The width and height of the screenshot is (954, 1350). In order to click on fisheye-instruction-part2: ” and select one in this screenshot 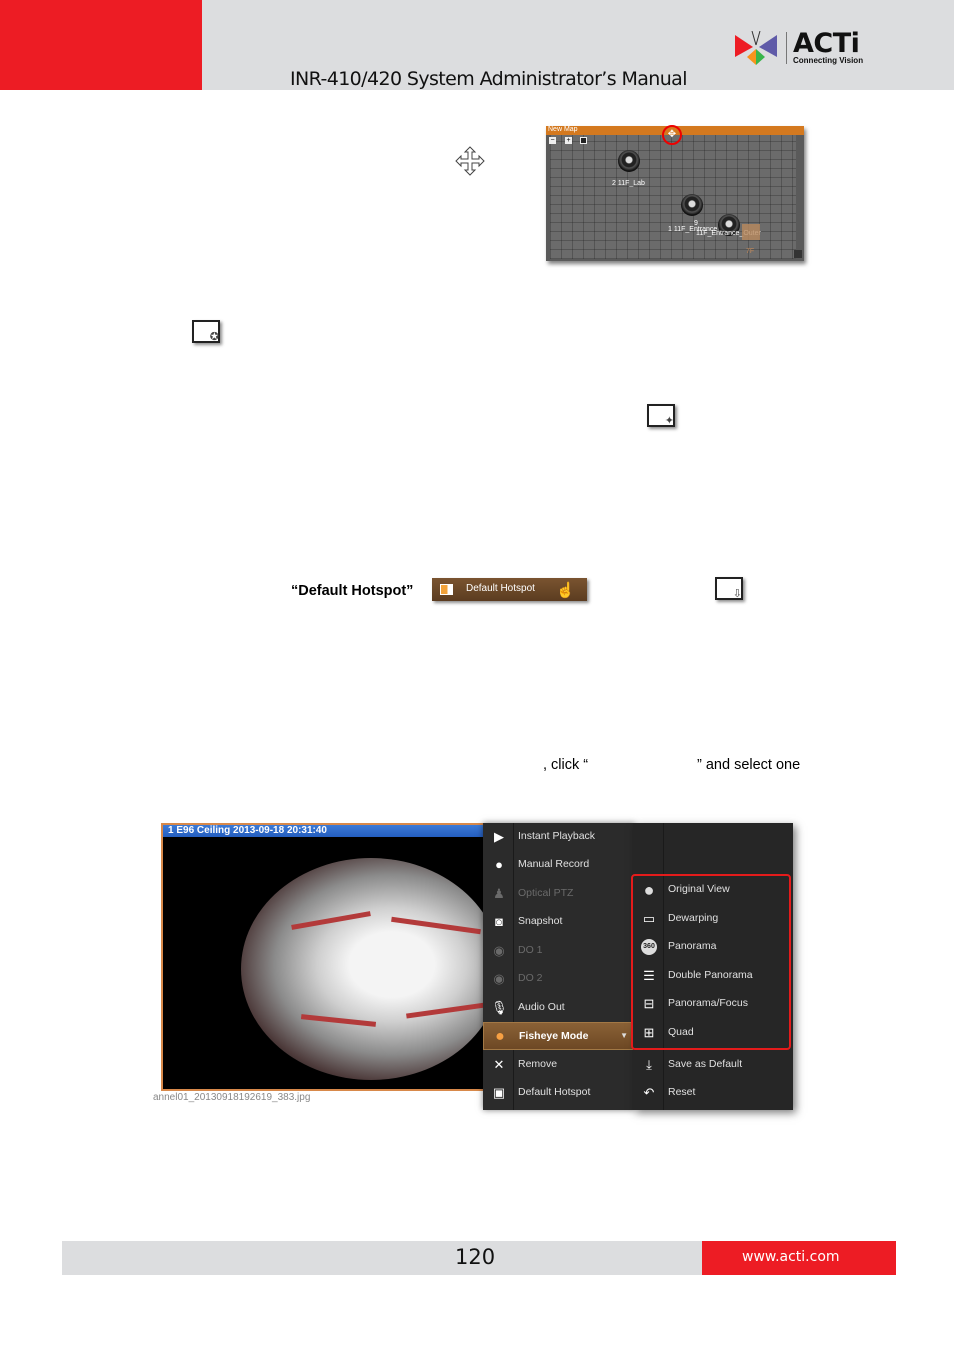, I will do `click(749, 765)`.